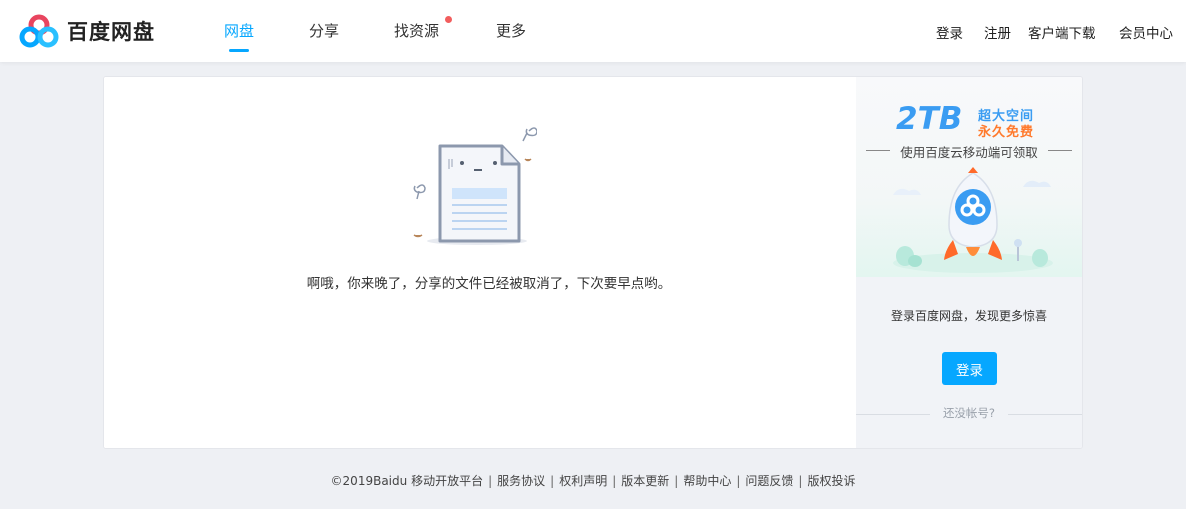 Image resolution: width=1186 pixels, height=509 pixels. I want to click on footer-link-version-update: 版本更新, so click(645, 481).